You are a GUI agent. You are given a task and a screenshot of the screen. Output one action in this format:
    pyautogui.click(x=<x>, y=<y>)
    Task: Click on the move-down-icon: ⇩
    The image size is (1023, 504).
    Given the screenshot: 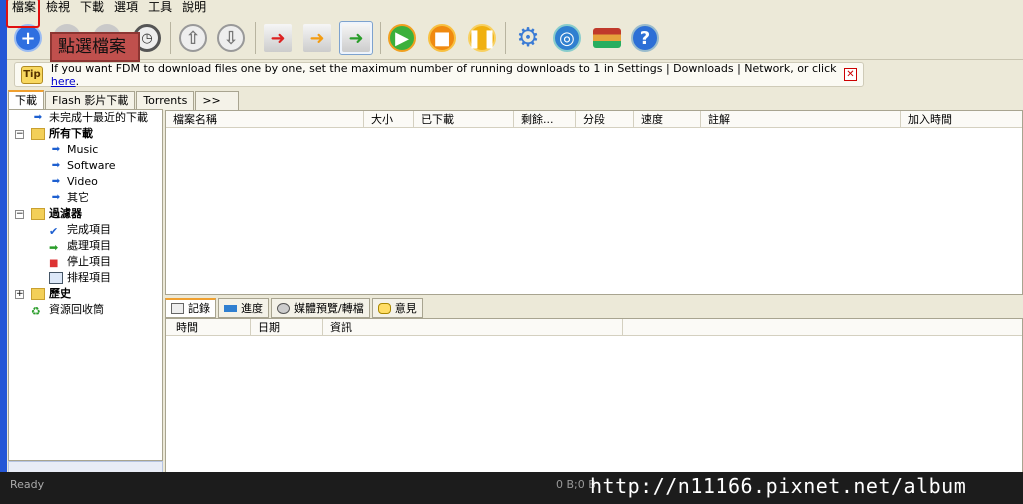 What is the action you would take?
    pyautogui.click(x=231, y=38)
    